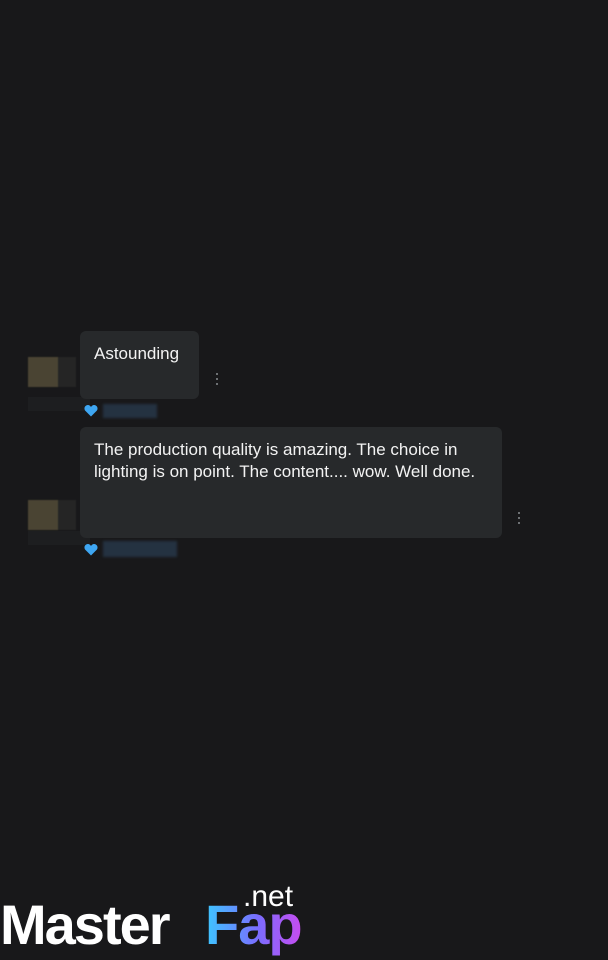  What do you see at coordinates (268, 896) in the screenshot?
I see `logo-text-net: .net` at bounding box center [268, 896].